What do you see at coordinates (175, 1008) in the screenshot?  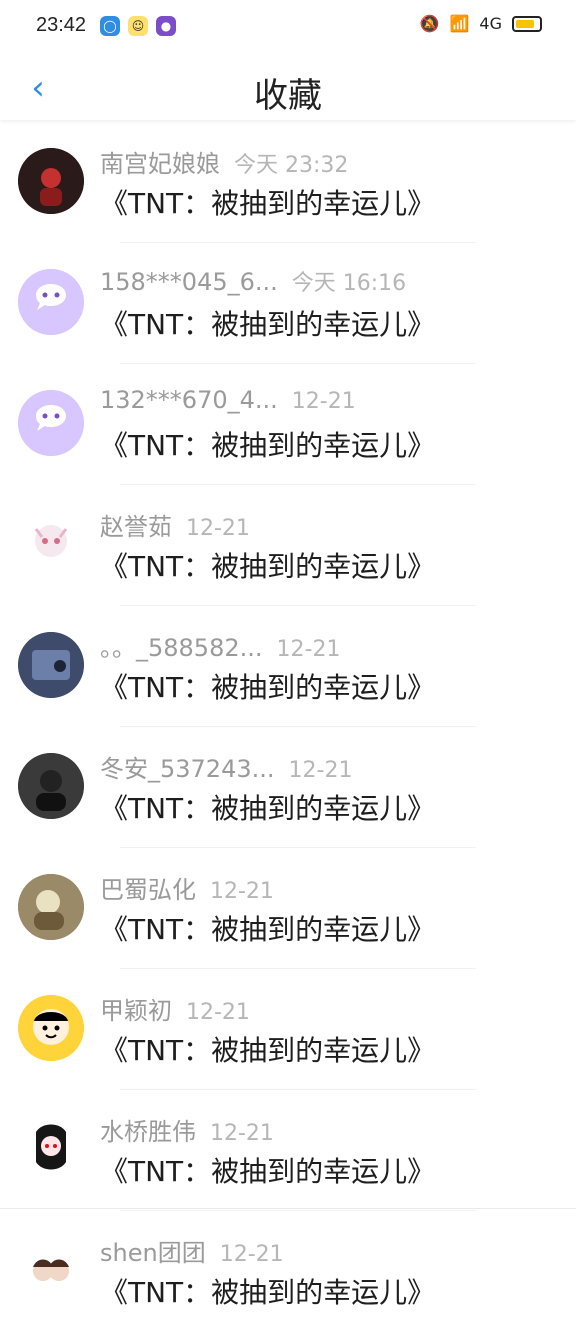 I see `meta-line: 甲颖初 12-21` at bounding box center [175, 1008].